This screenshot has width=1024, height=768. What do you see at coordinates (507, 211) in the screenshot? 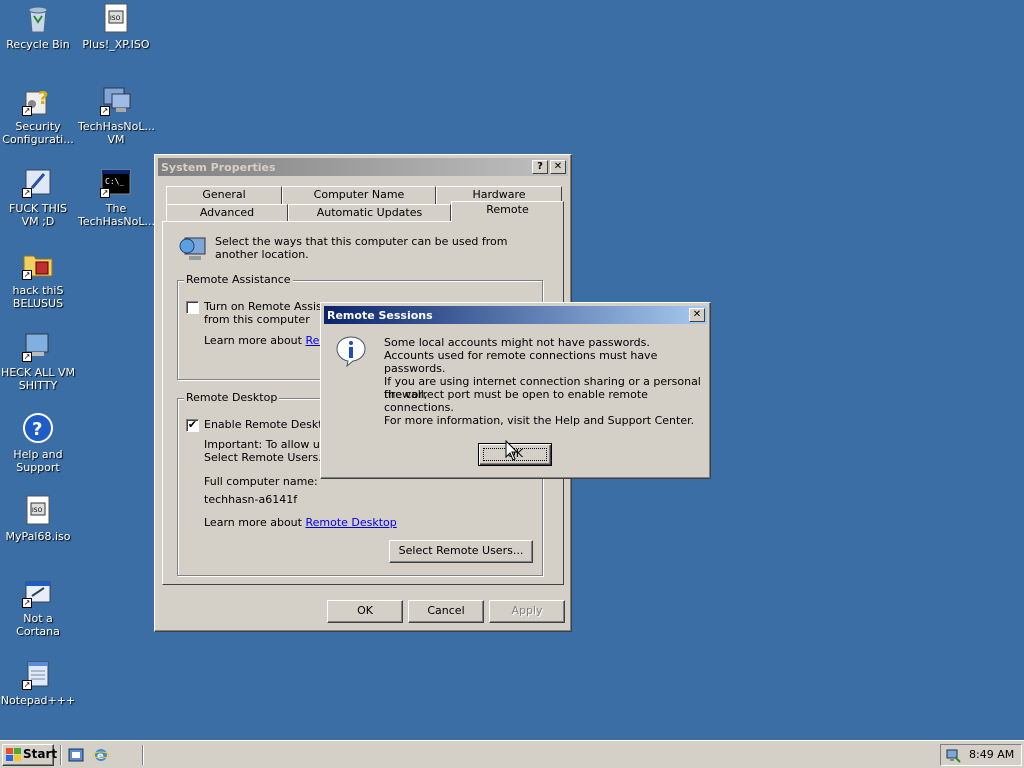
I see `tab-remote: Remote` at bounding box center [507, 211].